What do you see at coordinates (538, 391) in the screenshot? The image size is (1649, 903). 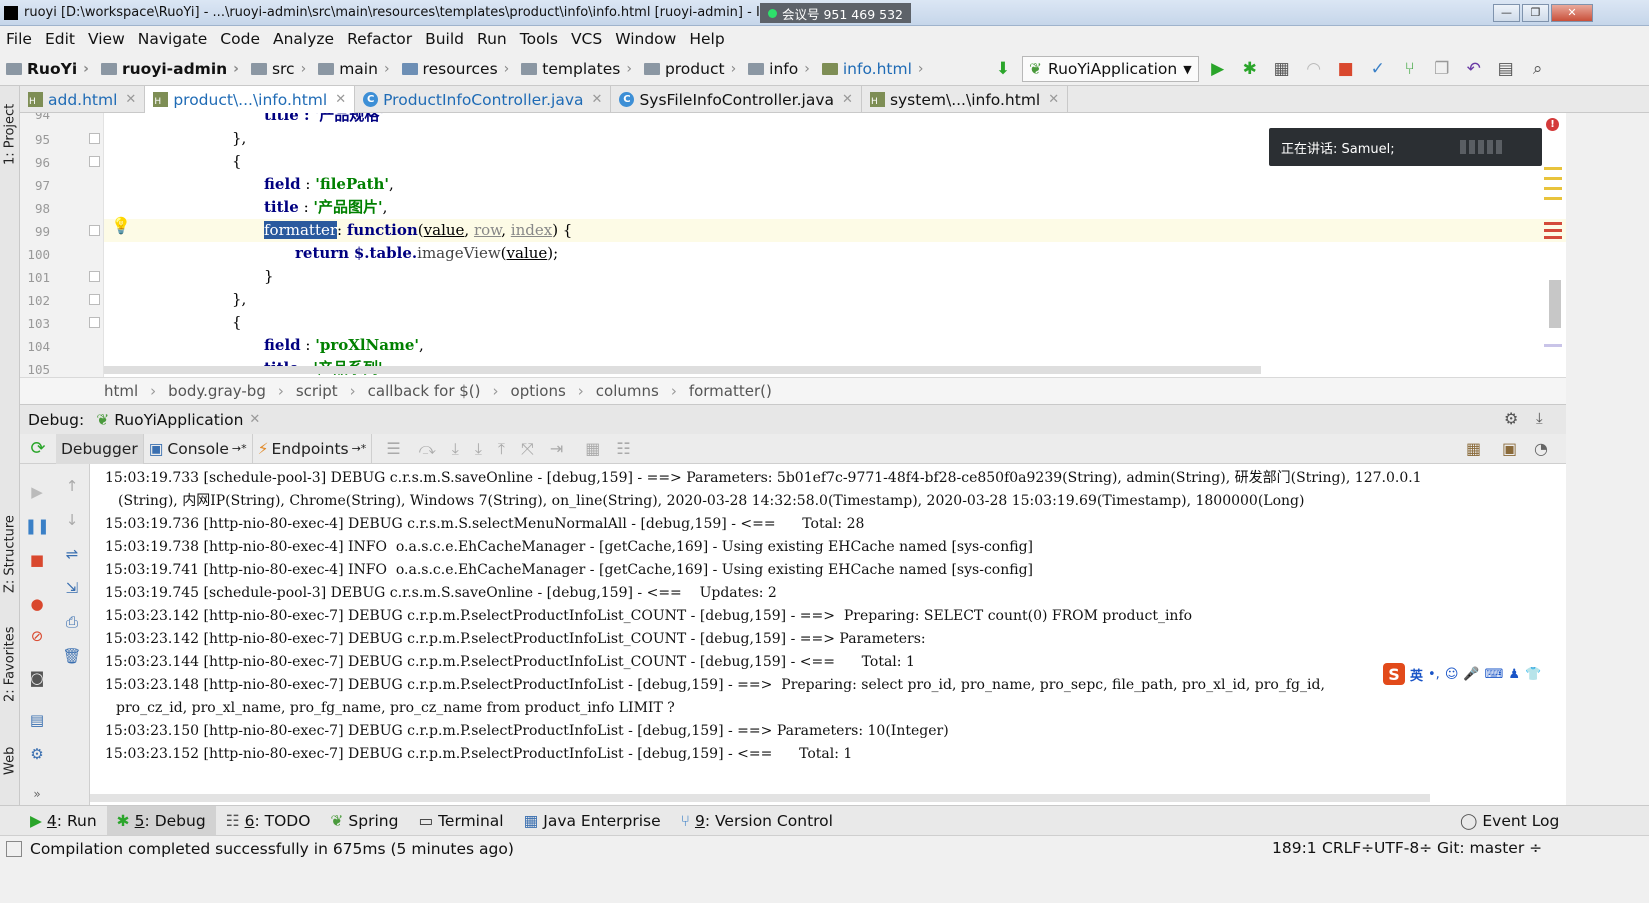 I see `breadcrumb-item: options` at bounding box center [538, 391].